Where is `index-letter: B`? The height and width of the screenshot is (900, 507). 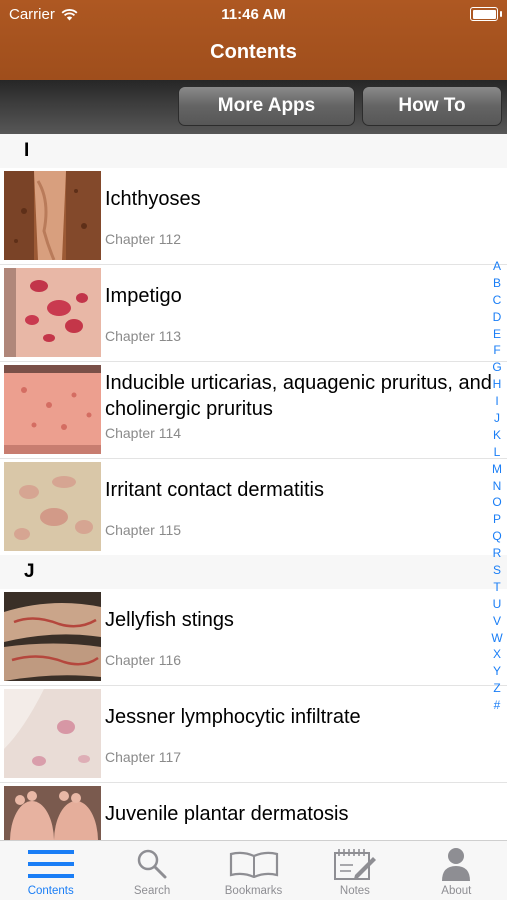 index-letter: B is located at coordinates (497, 283).